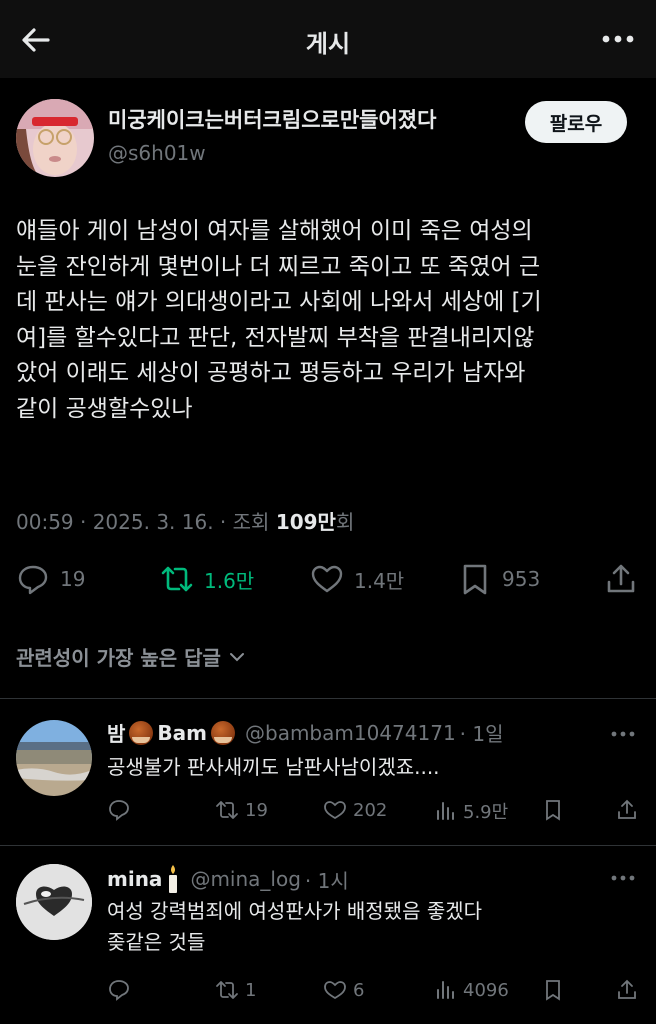 This screenshot has width=656, height=1024. What do you see at coordinates (241, 810) in the screenshot?
I see `repost-button: 19` at bounding box center [241, 810].